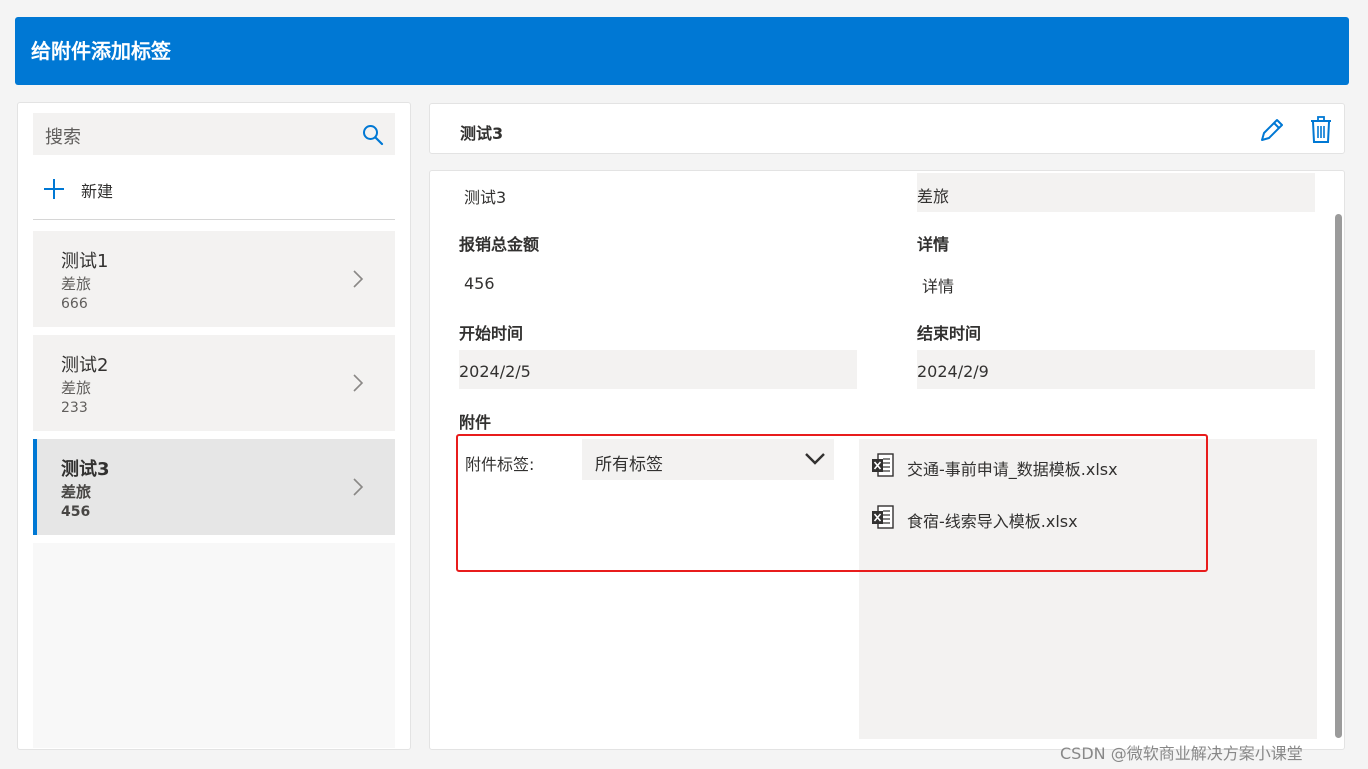  What do you see at coordinates (887, 128) in the screenshot?
I see `detail-header: 测试3` at bounding box center [887, 128].